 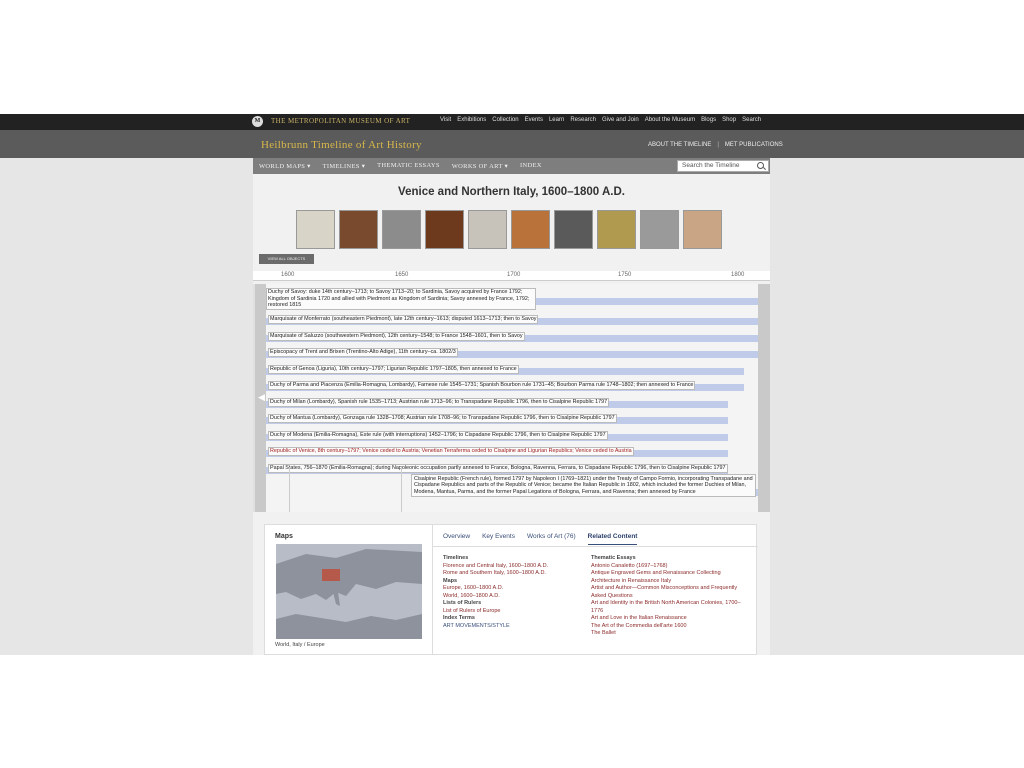 I want to click on map-icon, so click(x=349, y=591).